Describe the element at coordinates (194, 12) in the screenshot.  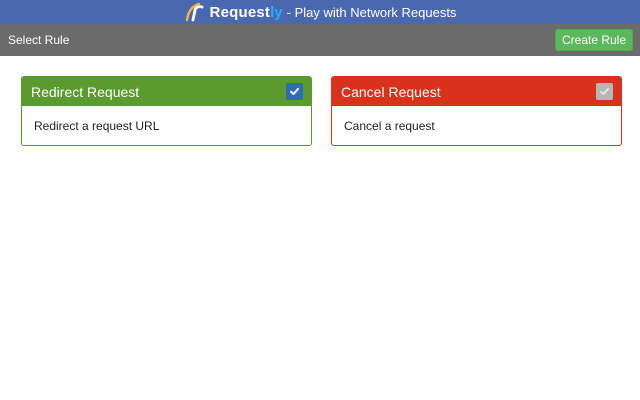
I see `requestly-logo-icon` at that location.